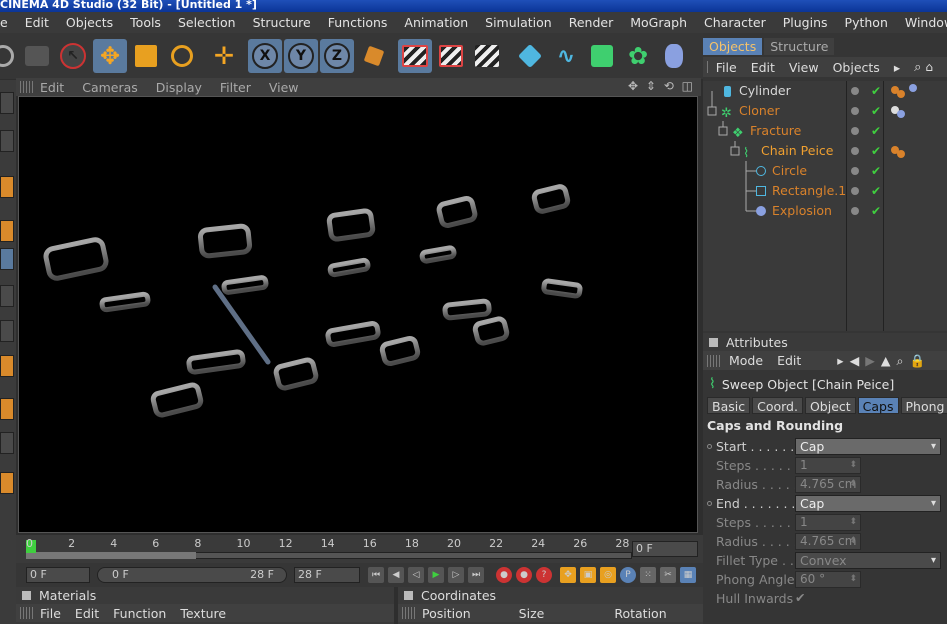  What do you see at coordinates (602, 56) in the screenshot?
I see `add-nurbs-button` at bounding box center [602, 56].